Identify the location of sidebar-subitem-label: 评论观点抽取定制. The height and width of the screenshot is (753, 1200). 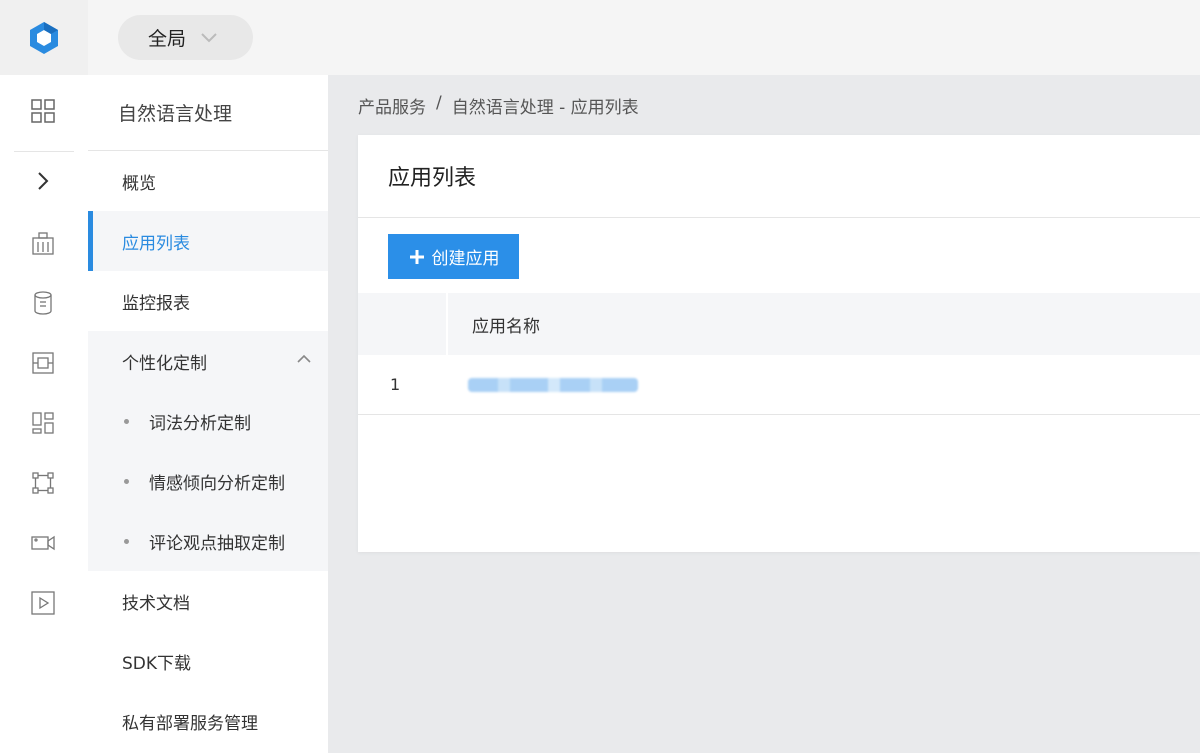
(217, 543).